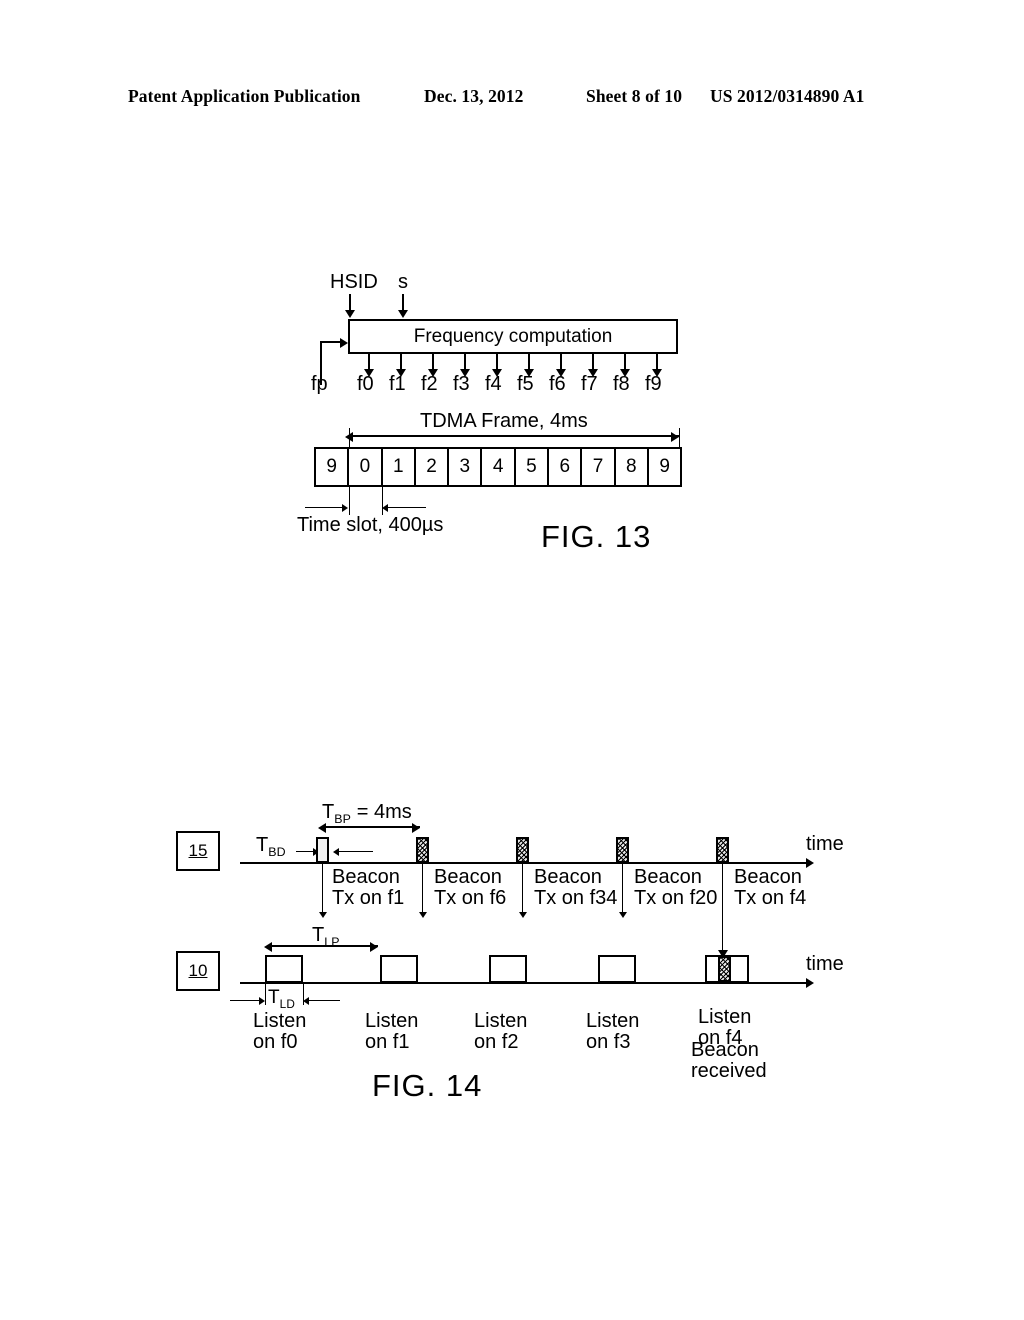 This screenshot has width=1024, height=1320. I want to click on beacon-event-line2: Tx on f1, so click(368, 898).